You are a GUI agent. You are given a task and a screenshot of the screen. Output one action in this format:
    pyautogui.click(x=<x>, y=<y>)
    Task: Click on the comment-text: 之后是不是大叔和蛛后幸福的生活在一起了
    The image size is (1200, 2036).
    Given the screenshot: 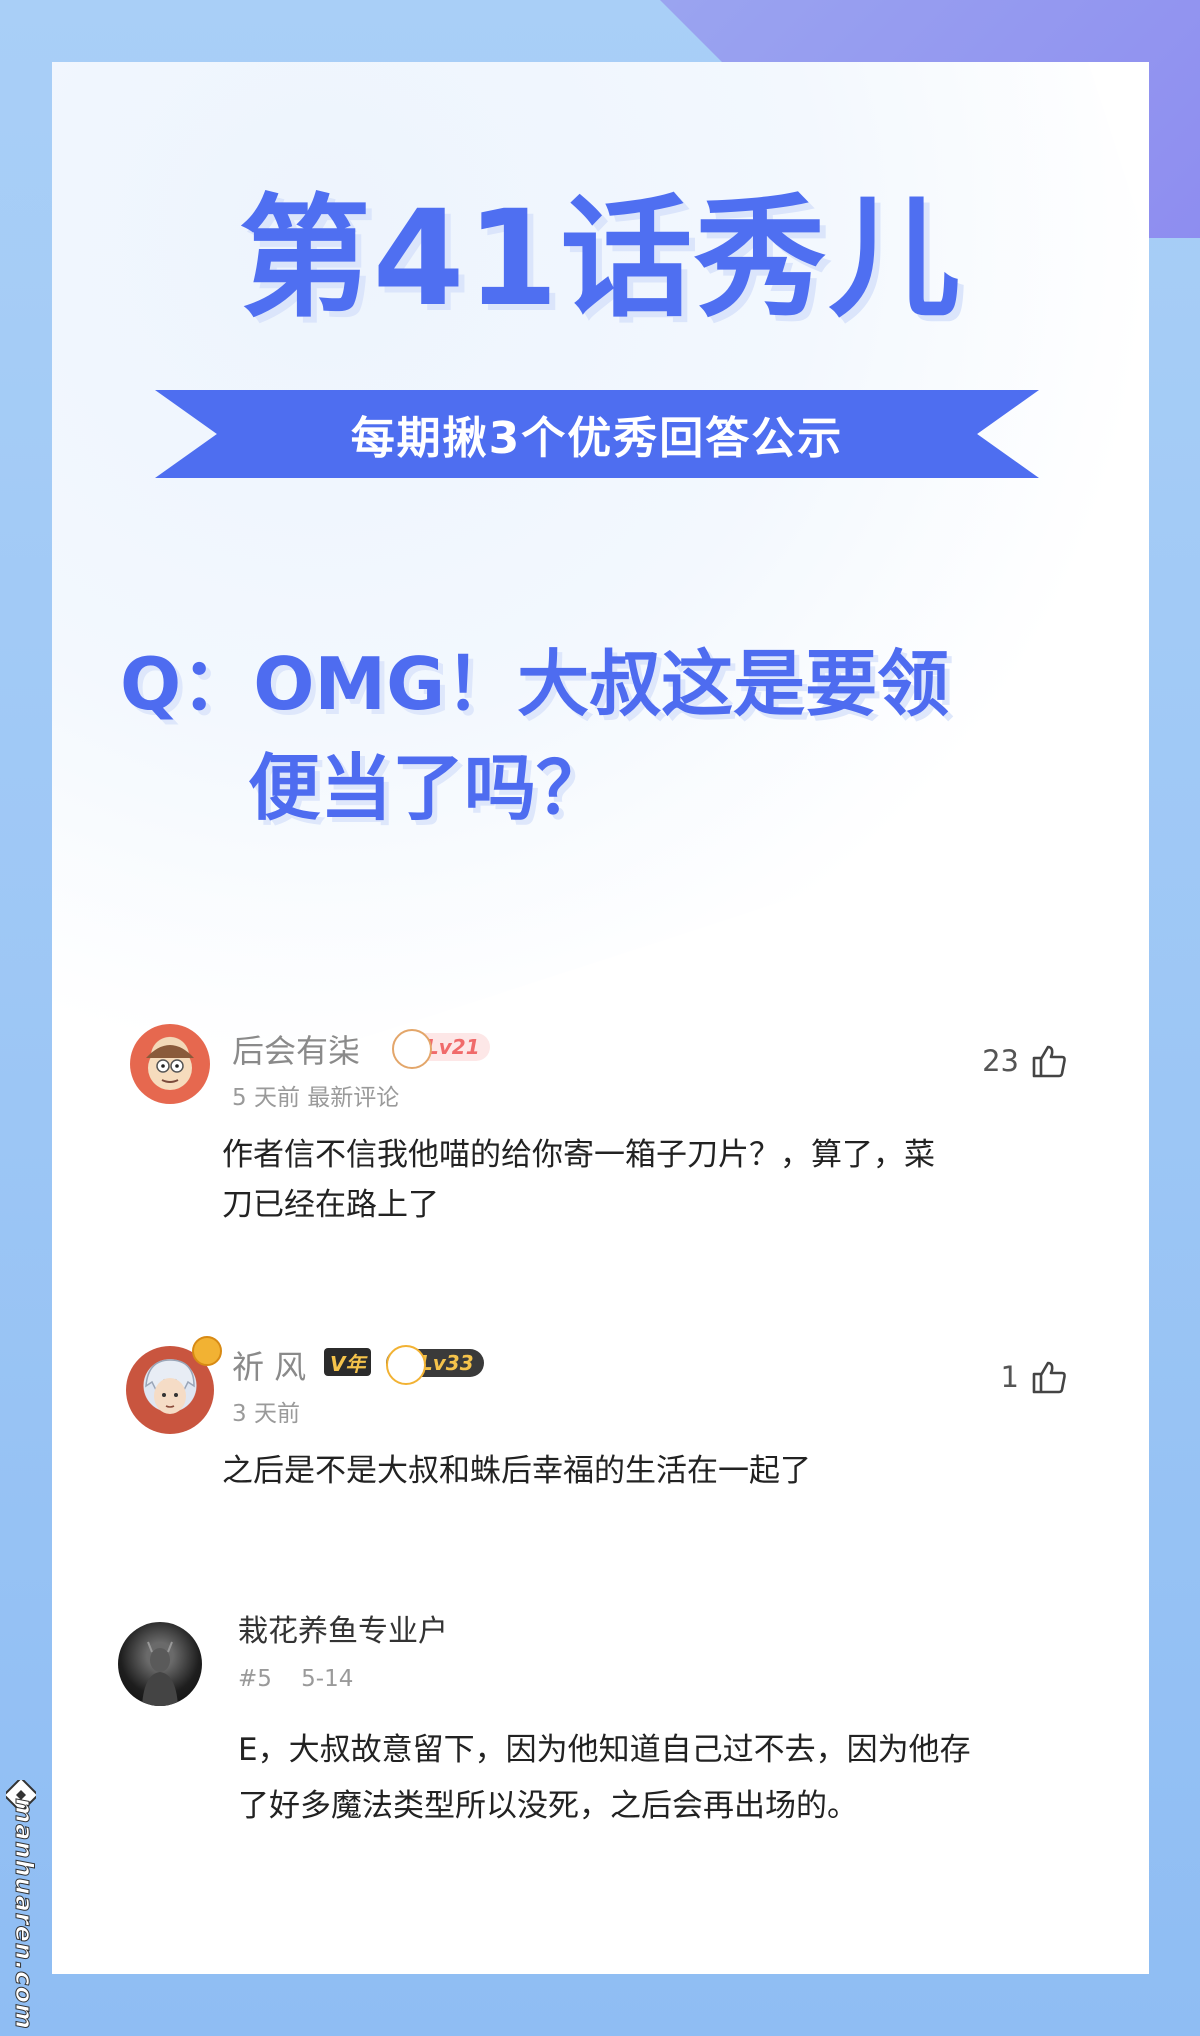 What is the action you would take?
    pyautogui.click(x=516, y=1471)
    